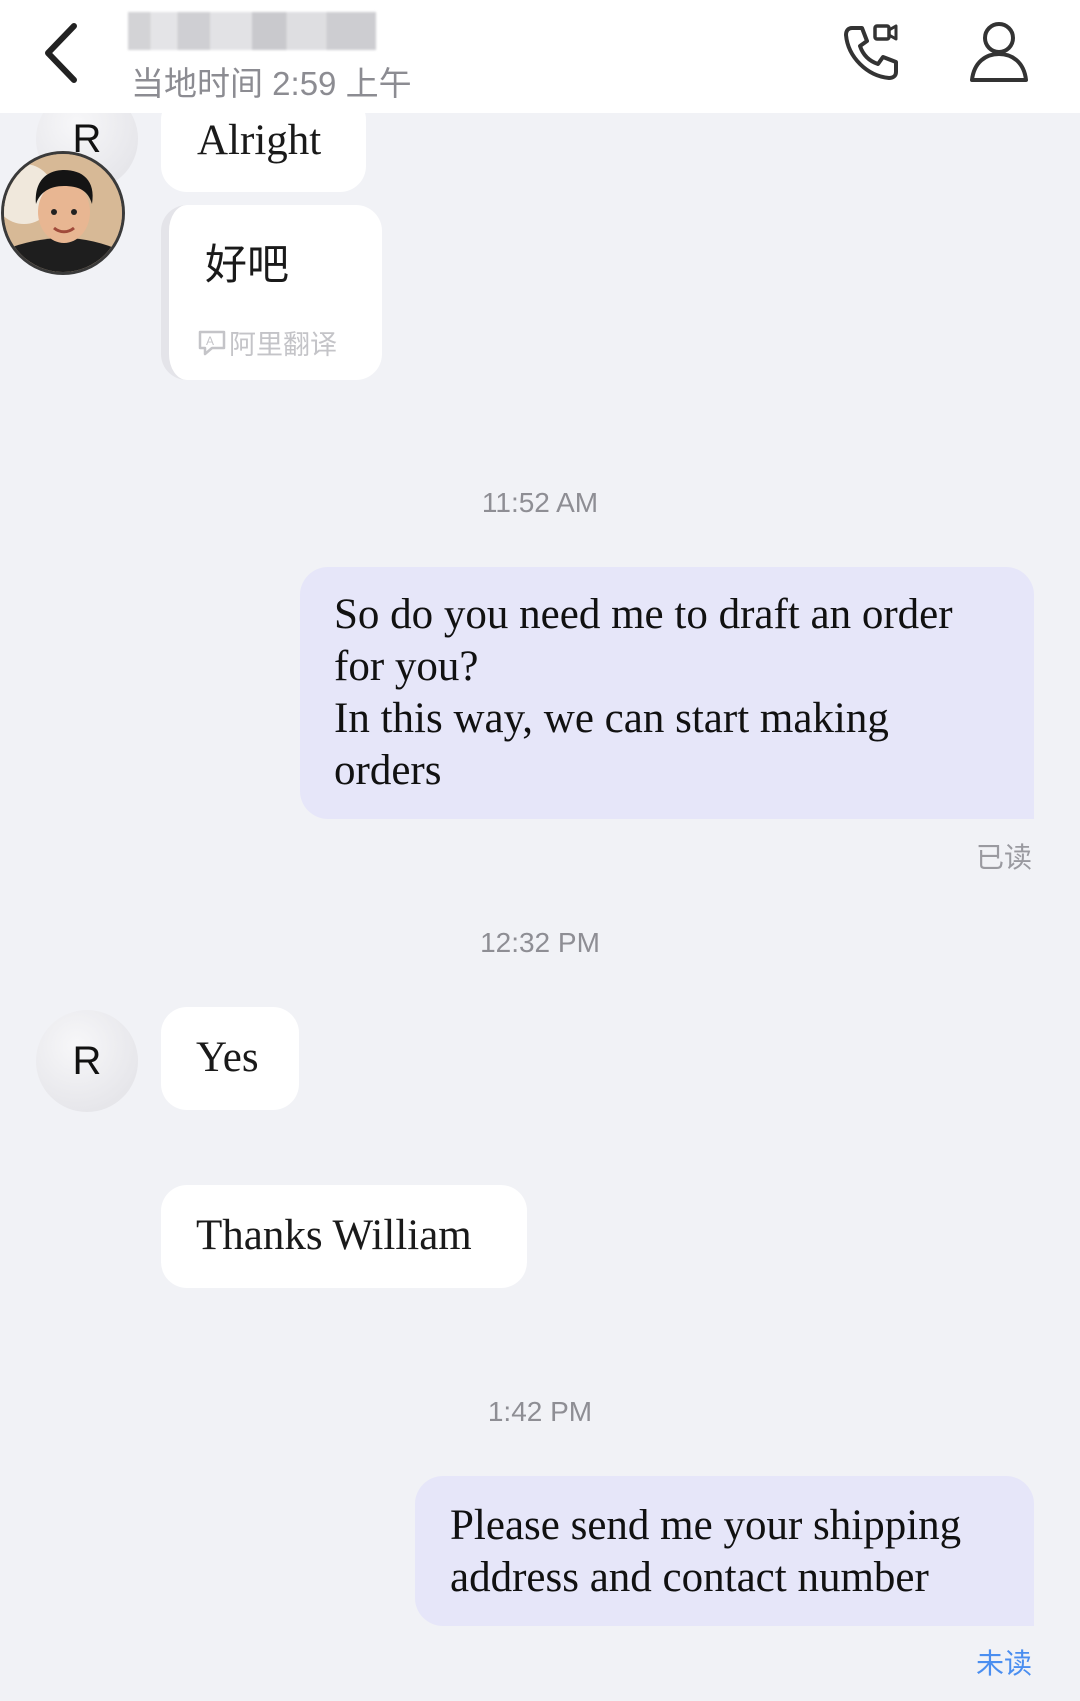 The image size is (1080, 1701). What do you see at coordinates (643, 614) in the screenshot?
I see `message-line: So do you need me to draft an order` at bounding box center [643, 614].